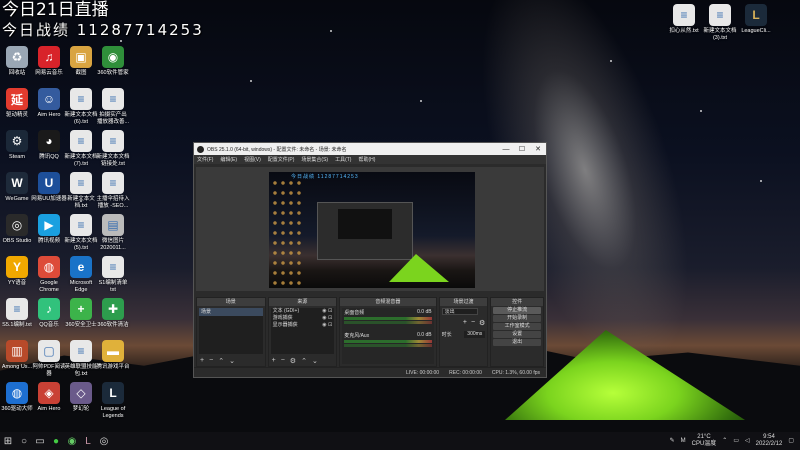 The image size is (800, 450). I want to click on exit-button: 退出, so click(517, 342).